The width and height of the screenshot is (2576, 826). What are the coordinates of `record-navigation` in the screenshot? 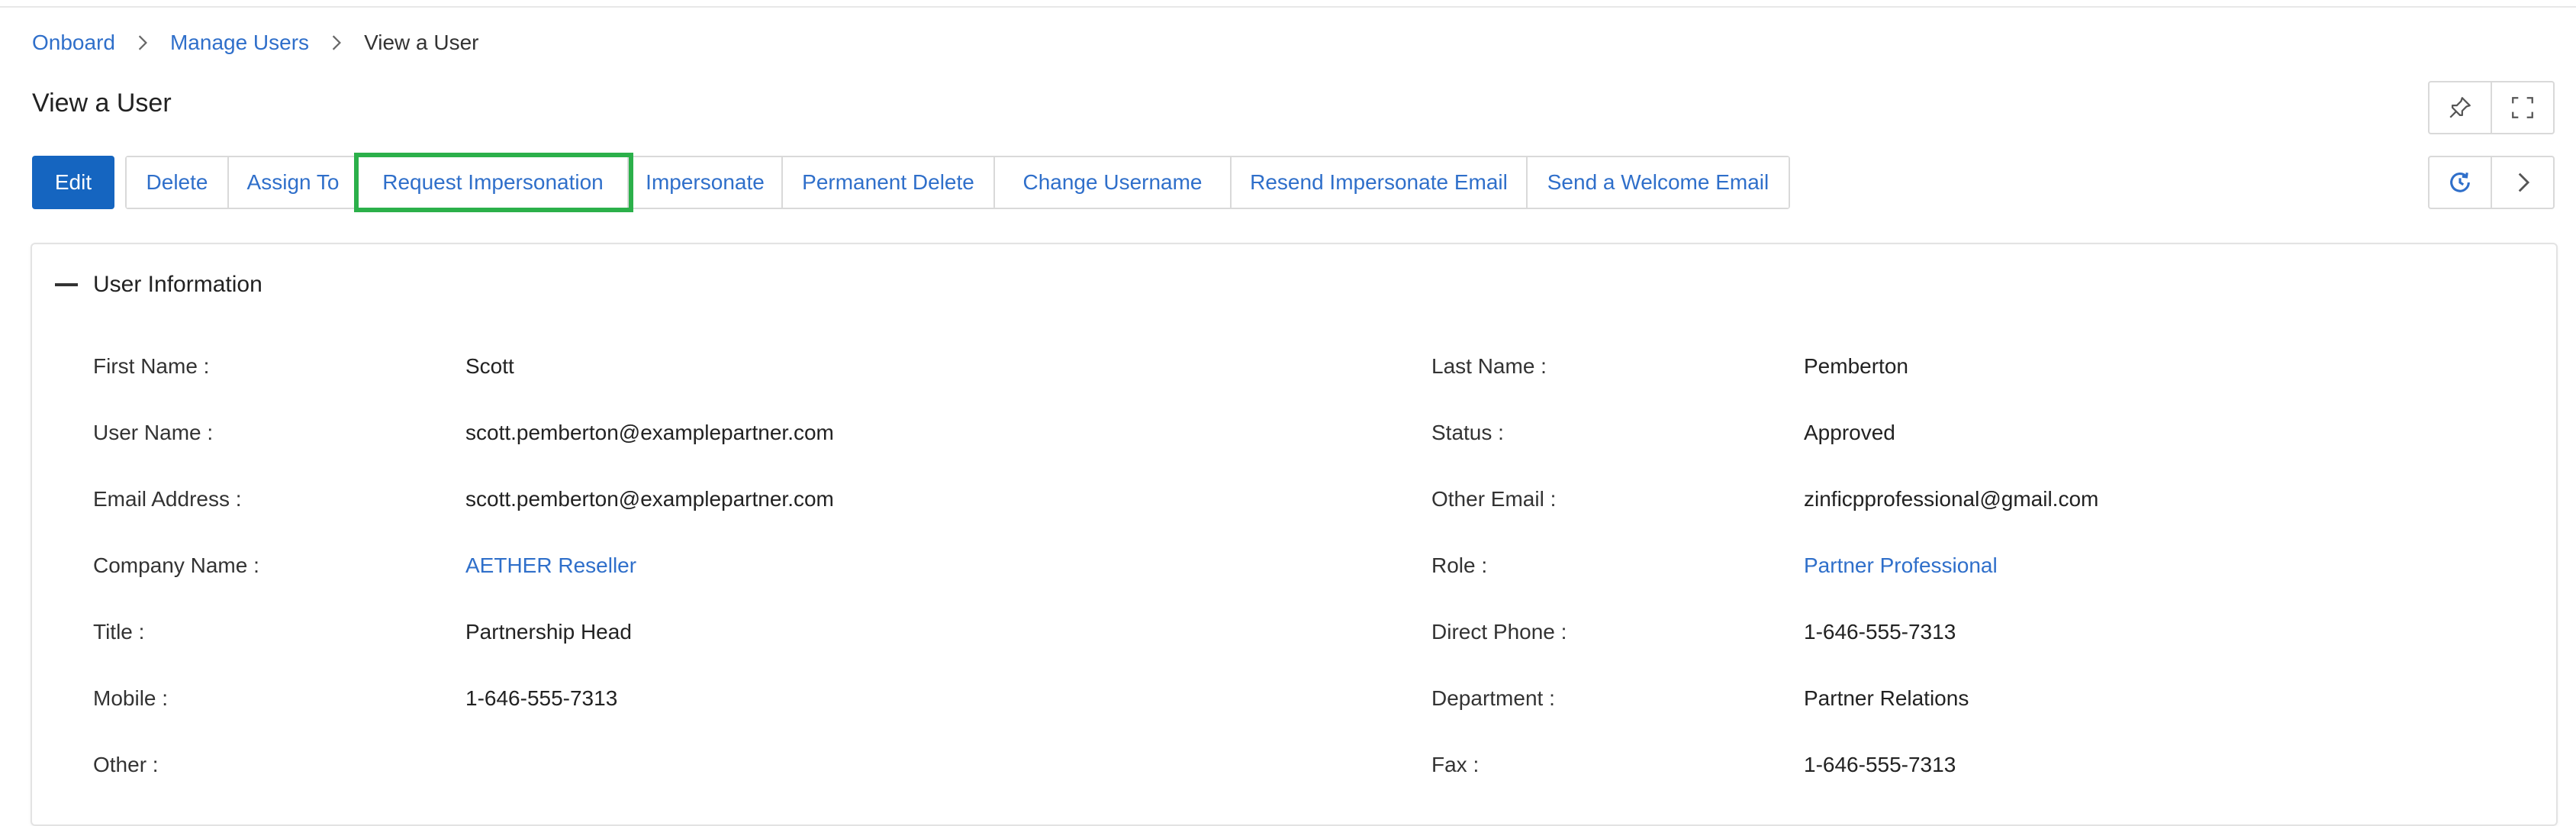 It's located at (2491, 182).